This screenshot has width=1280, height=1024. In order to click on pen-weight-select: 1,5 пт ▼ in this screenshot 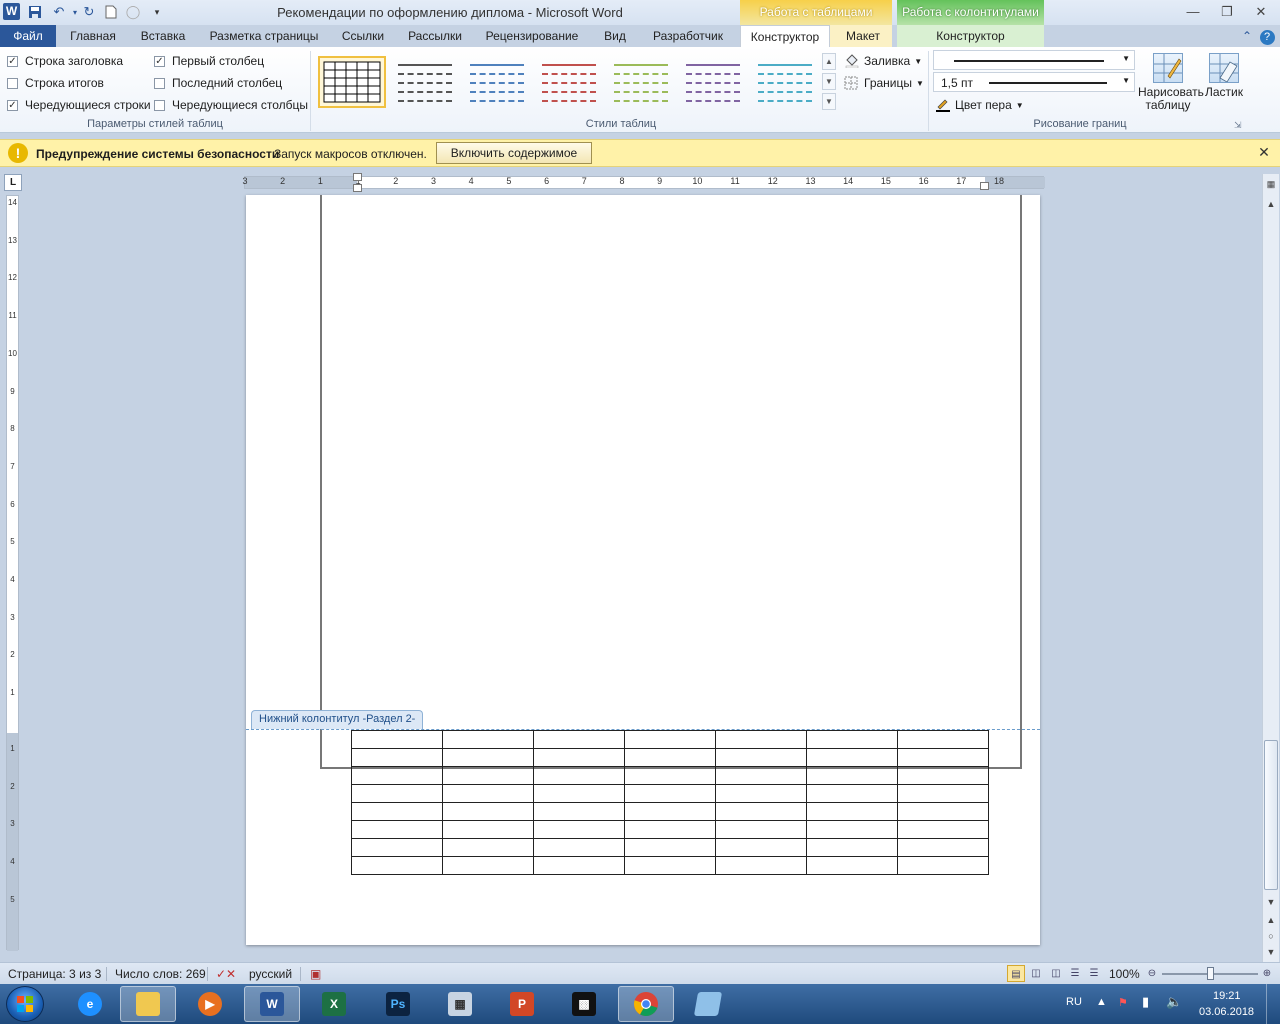, I will do `click(1034, 82)`.